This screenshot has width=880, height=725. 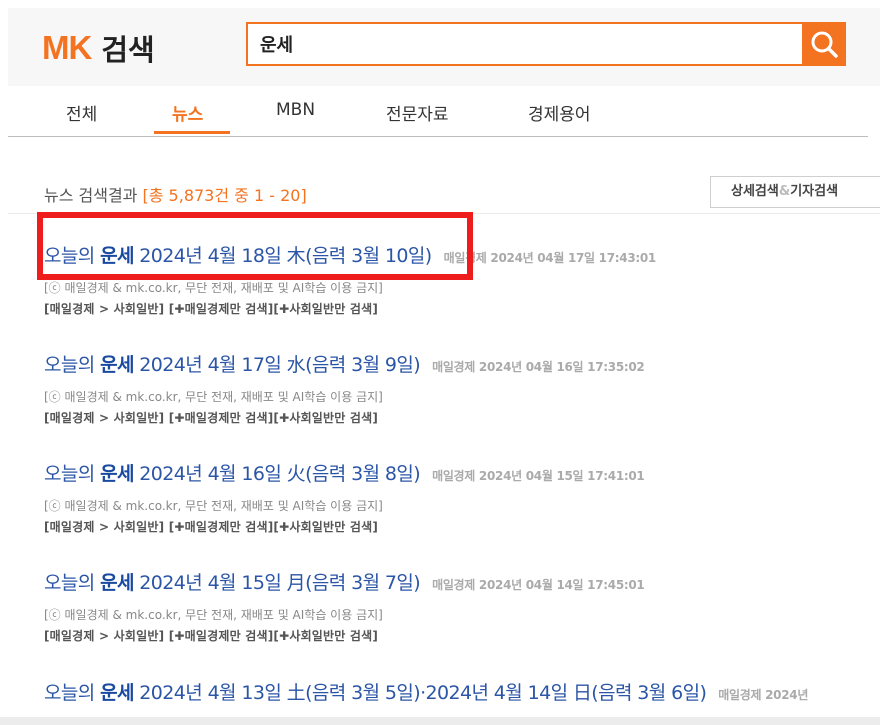 I want to click on category-tabs: 전체 뉴스 MBN 전문자료 경제용어, so click(x=438, y=111).